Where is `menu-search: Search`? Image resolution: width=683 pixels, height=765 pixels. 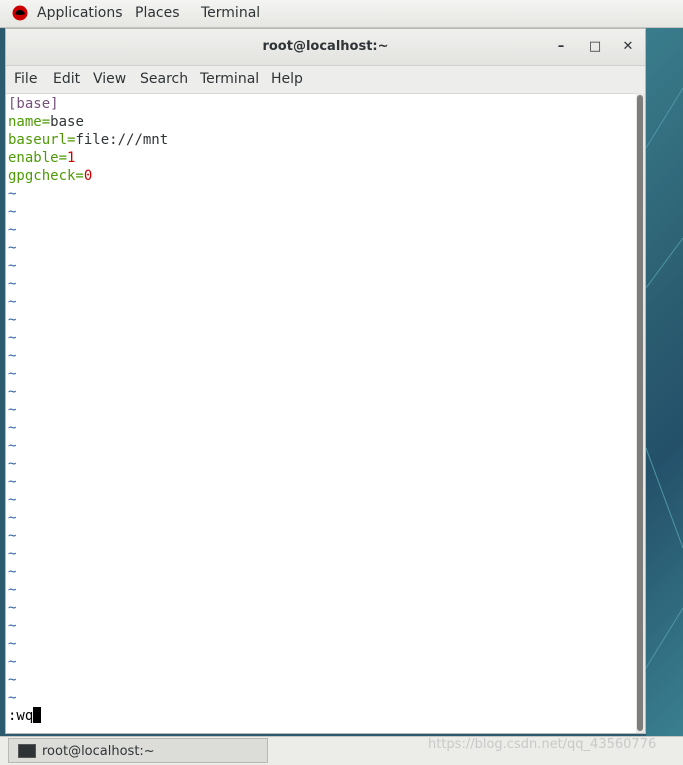
menu-search: Search is located at coordinates (164, 79).